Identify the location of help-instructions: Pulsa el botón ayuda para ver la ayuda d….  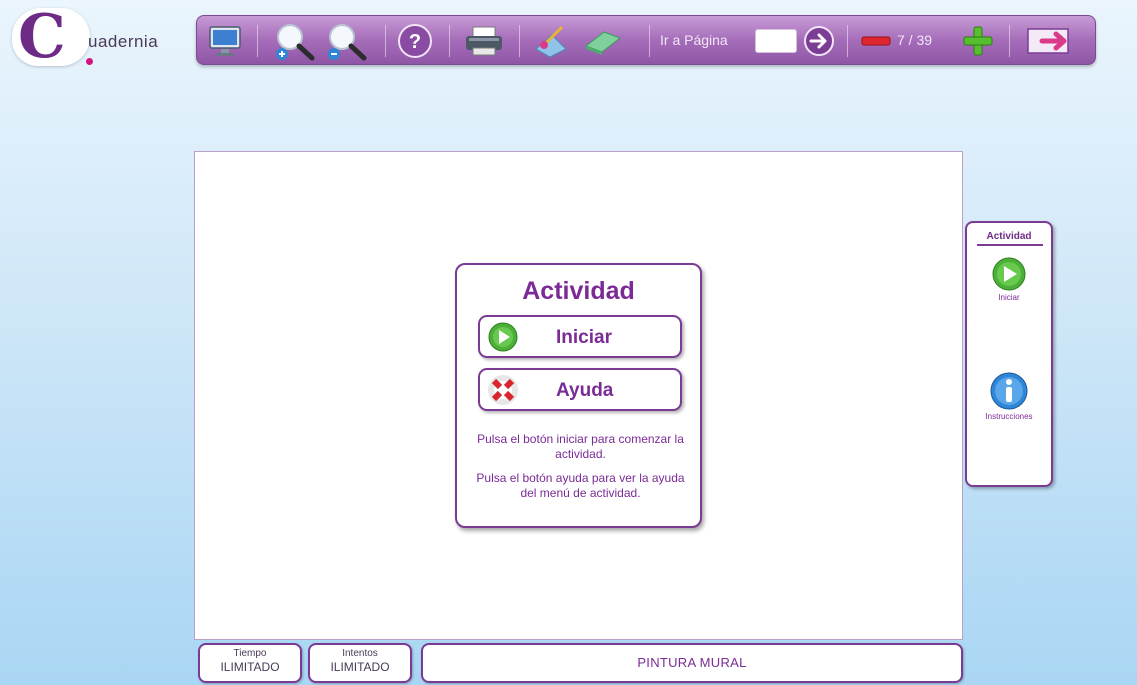
(580, 485).